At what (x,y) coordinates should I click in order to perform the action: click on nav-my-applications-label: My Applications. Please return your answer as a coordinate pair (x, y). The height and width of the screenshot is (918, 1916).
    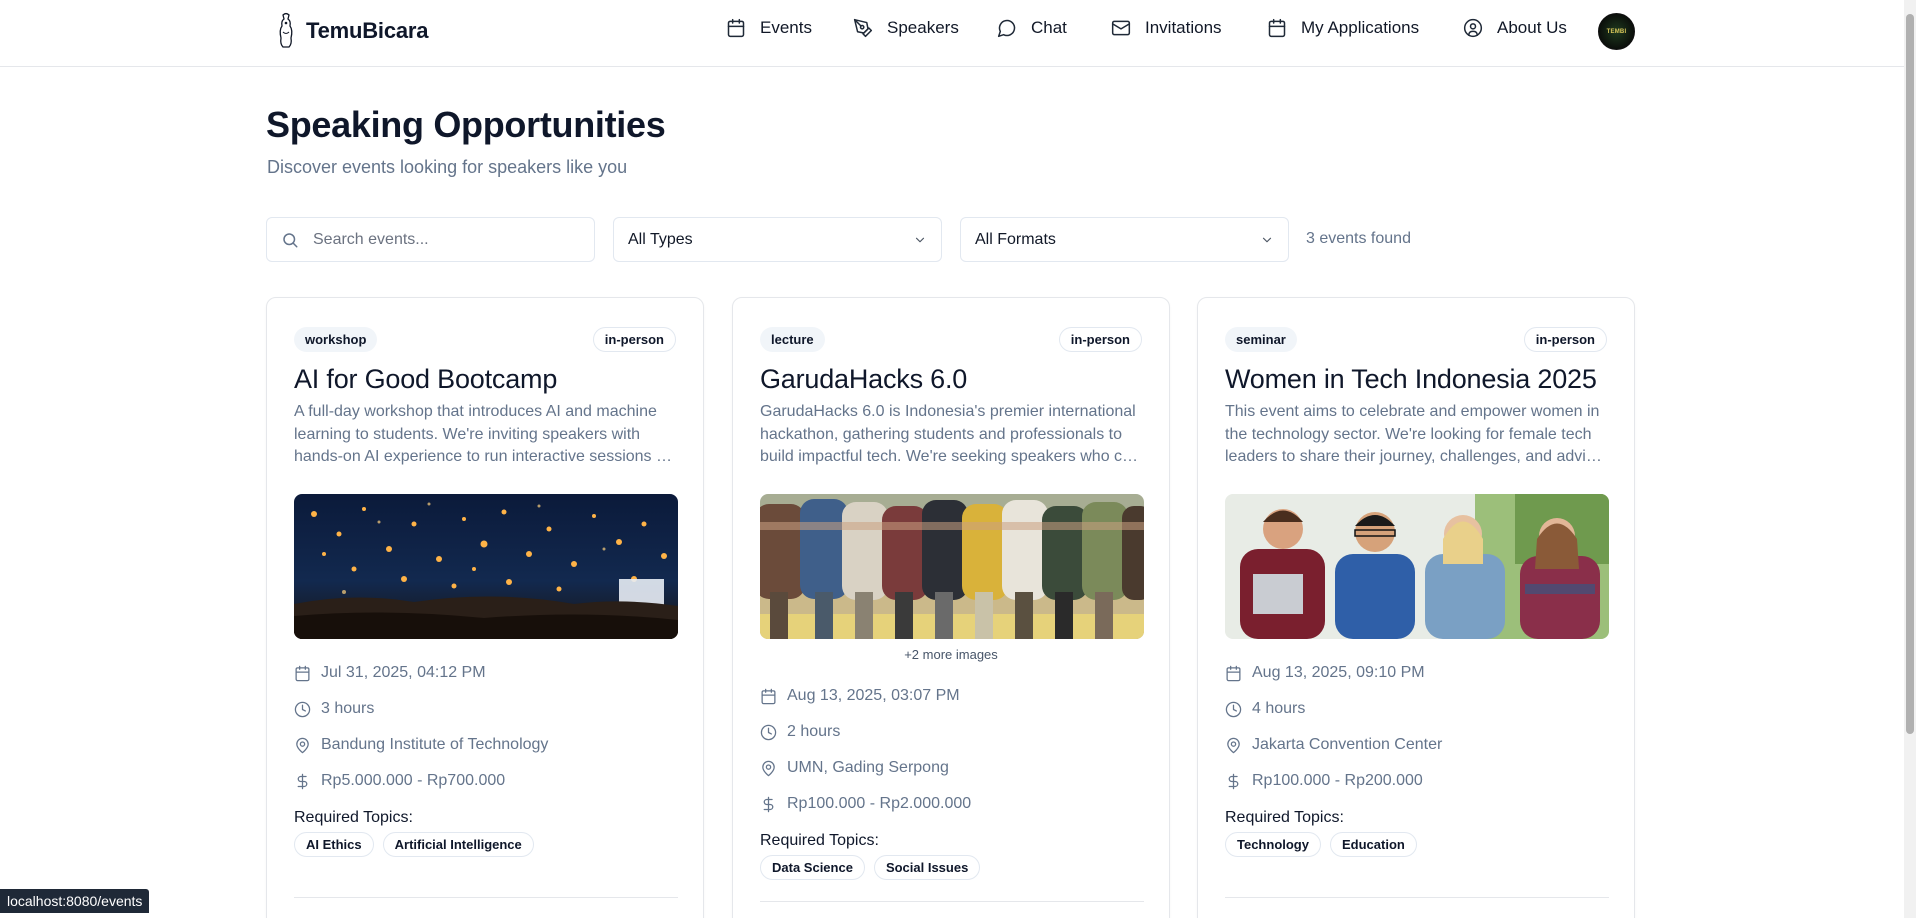
    Looking at the image, I should click on (1360, 27).